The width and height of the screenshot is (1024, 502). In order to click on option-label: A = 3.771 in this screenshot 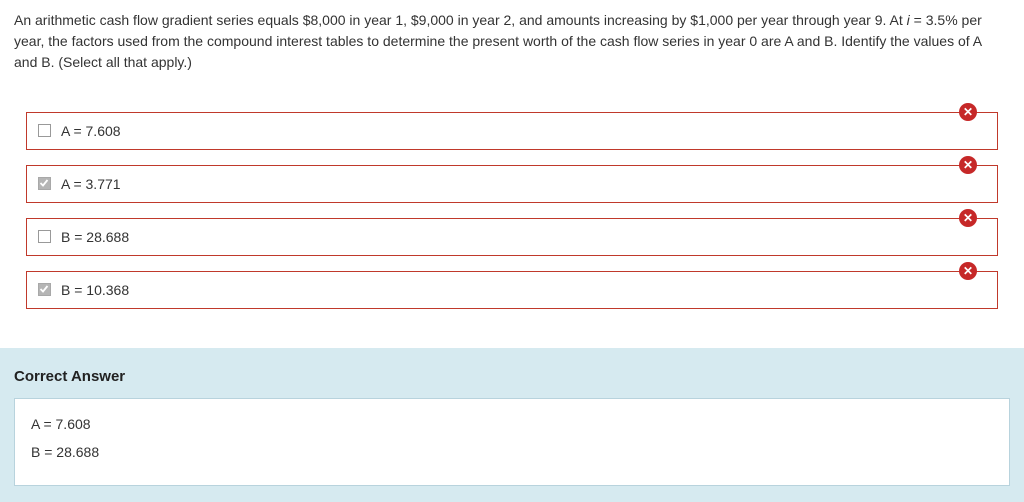, I will do `click(91, 184)`.